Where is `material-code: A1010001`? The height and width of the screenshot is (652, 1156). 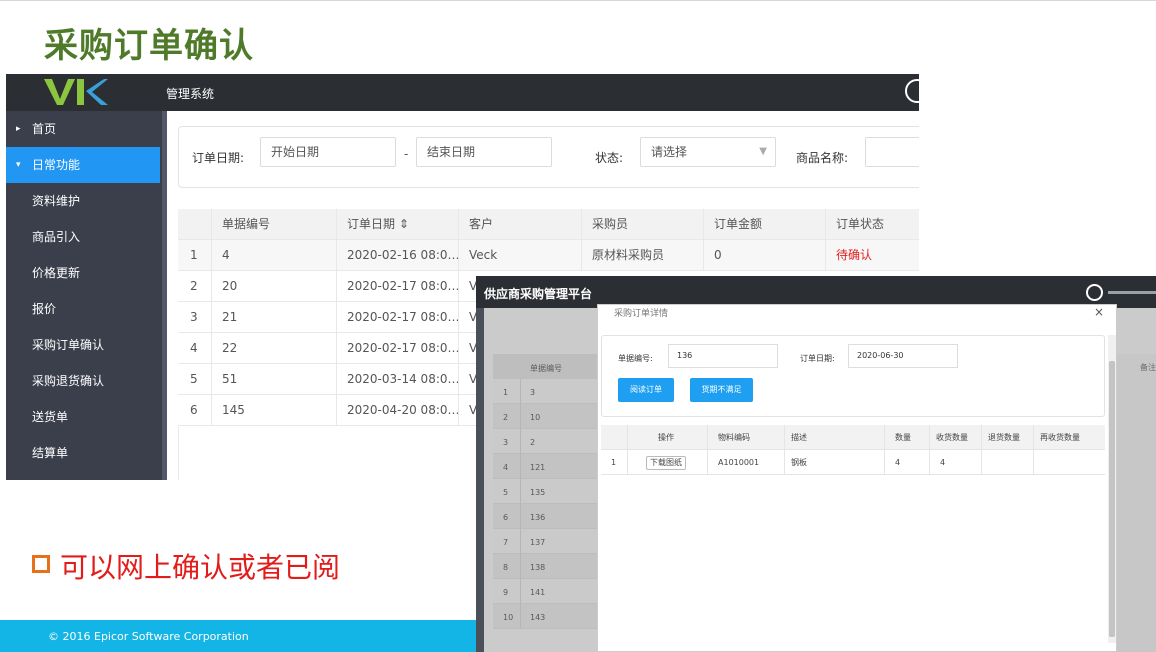
material-code: A1010001 is located at coordinates (745, 462).